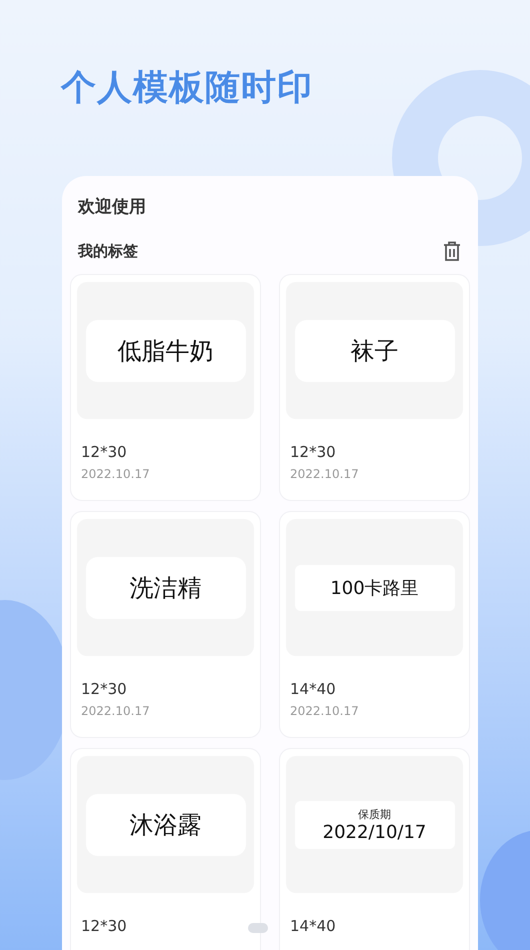 The height and width of the screenshot is (950, 530). Describe the element at coordinates (258, 928) in the screenshot. I see `scroll-indicator` at that location.